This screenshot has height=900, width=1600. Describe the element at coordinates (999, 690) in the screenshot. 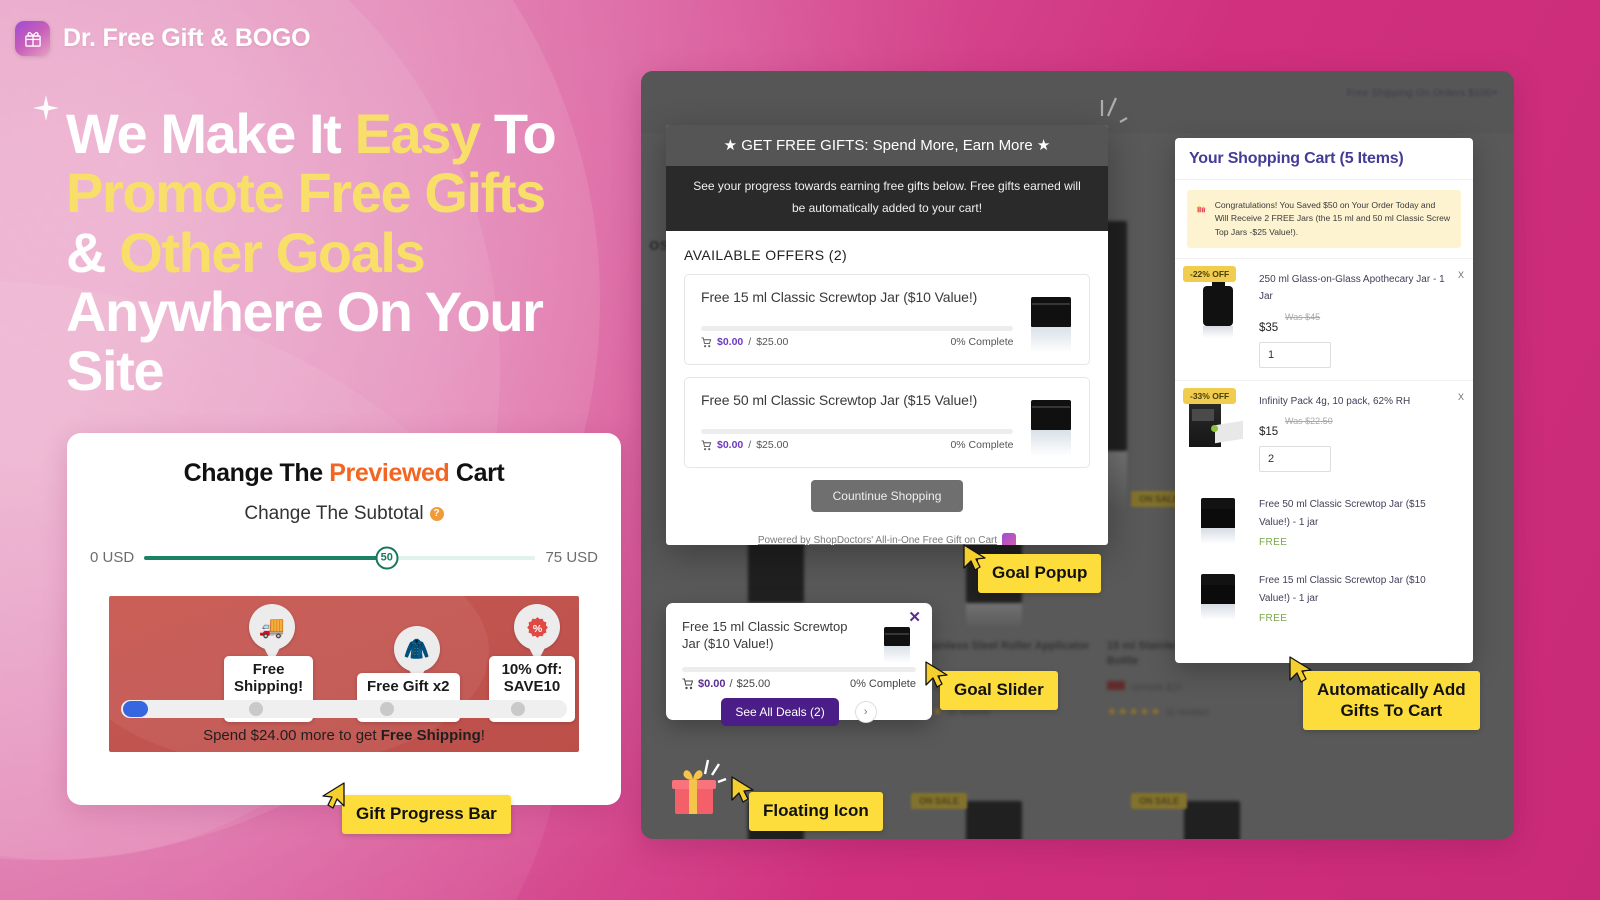

I see `callout-goal-slider: Goal Slider` at that location.